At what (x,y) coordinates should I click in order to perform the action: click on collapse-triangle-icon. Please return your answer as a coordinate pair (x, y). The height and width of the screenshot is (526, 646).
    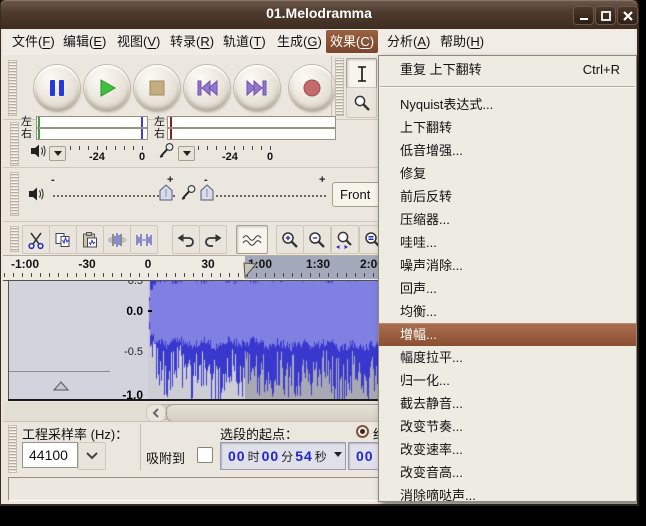
    Looking at the image, I should click on (61, 386).